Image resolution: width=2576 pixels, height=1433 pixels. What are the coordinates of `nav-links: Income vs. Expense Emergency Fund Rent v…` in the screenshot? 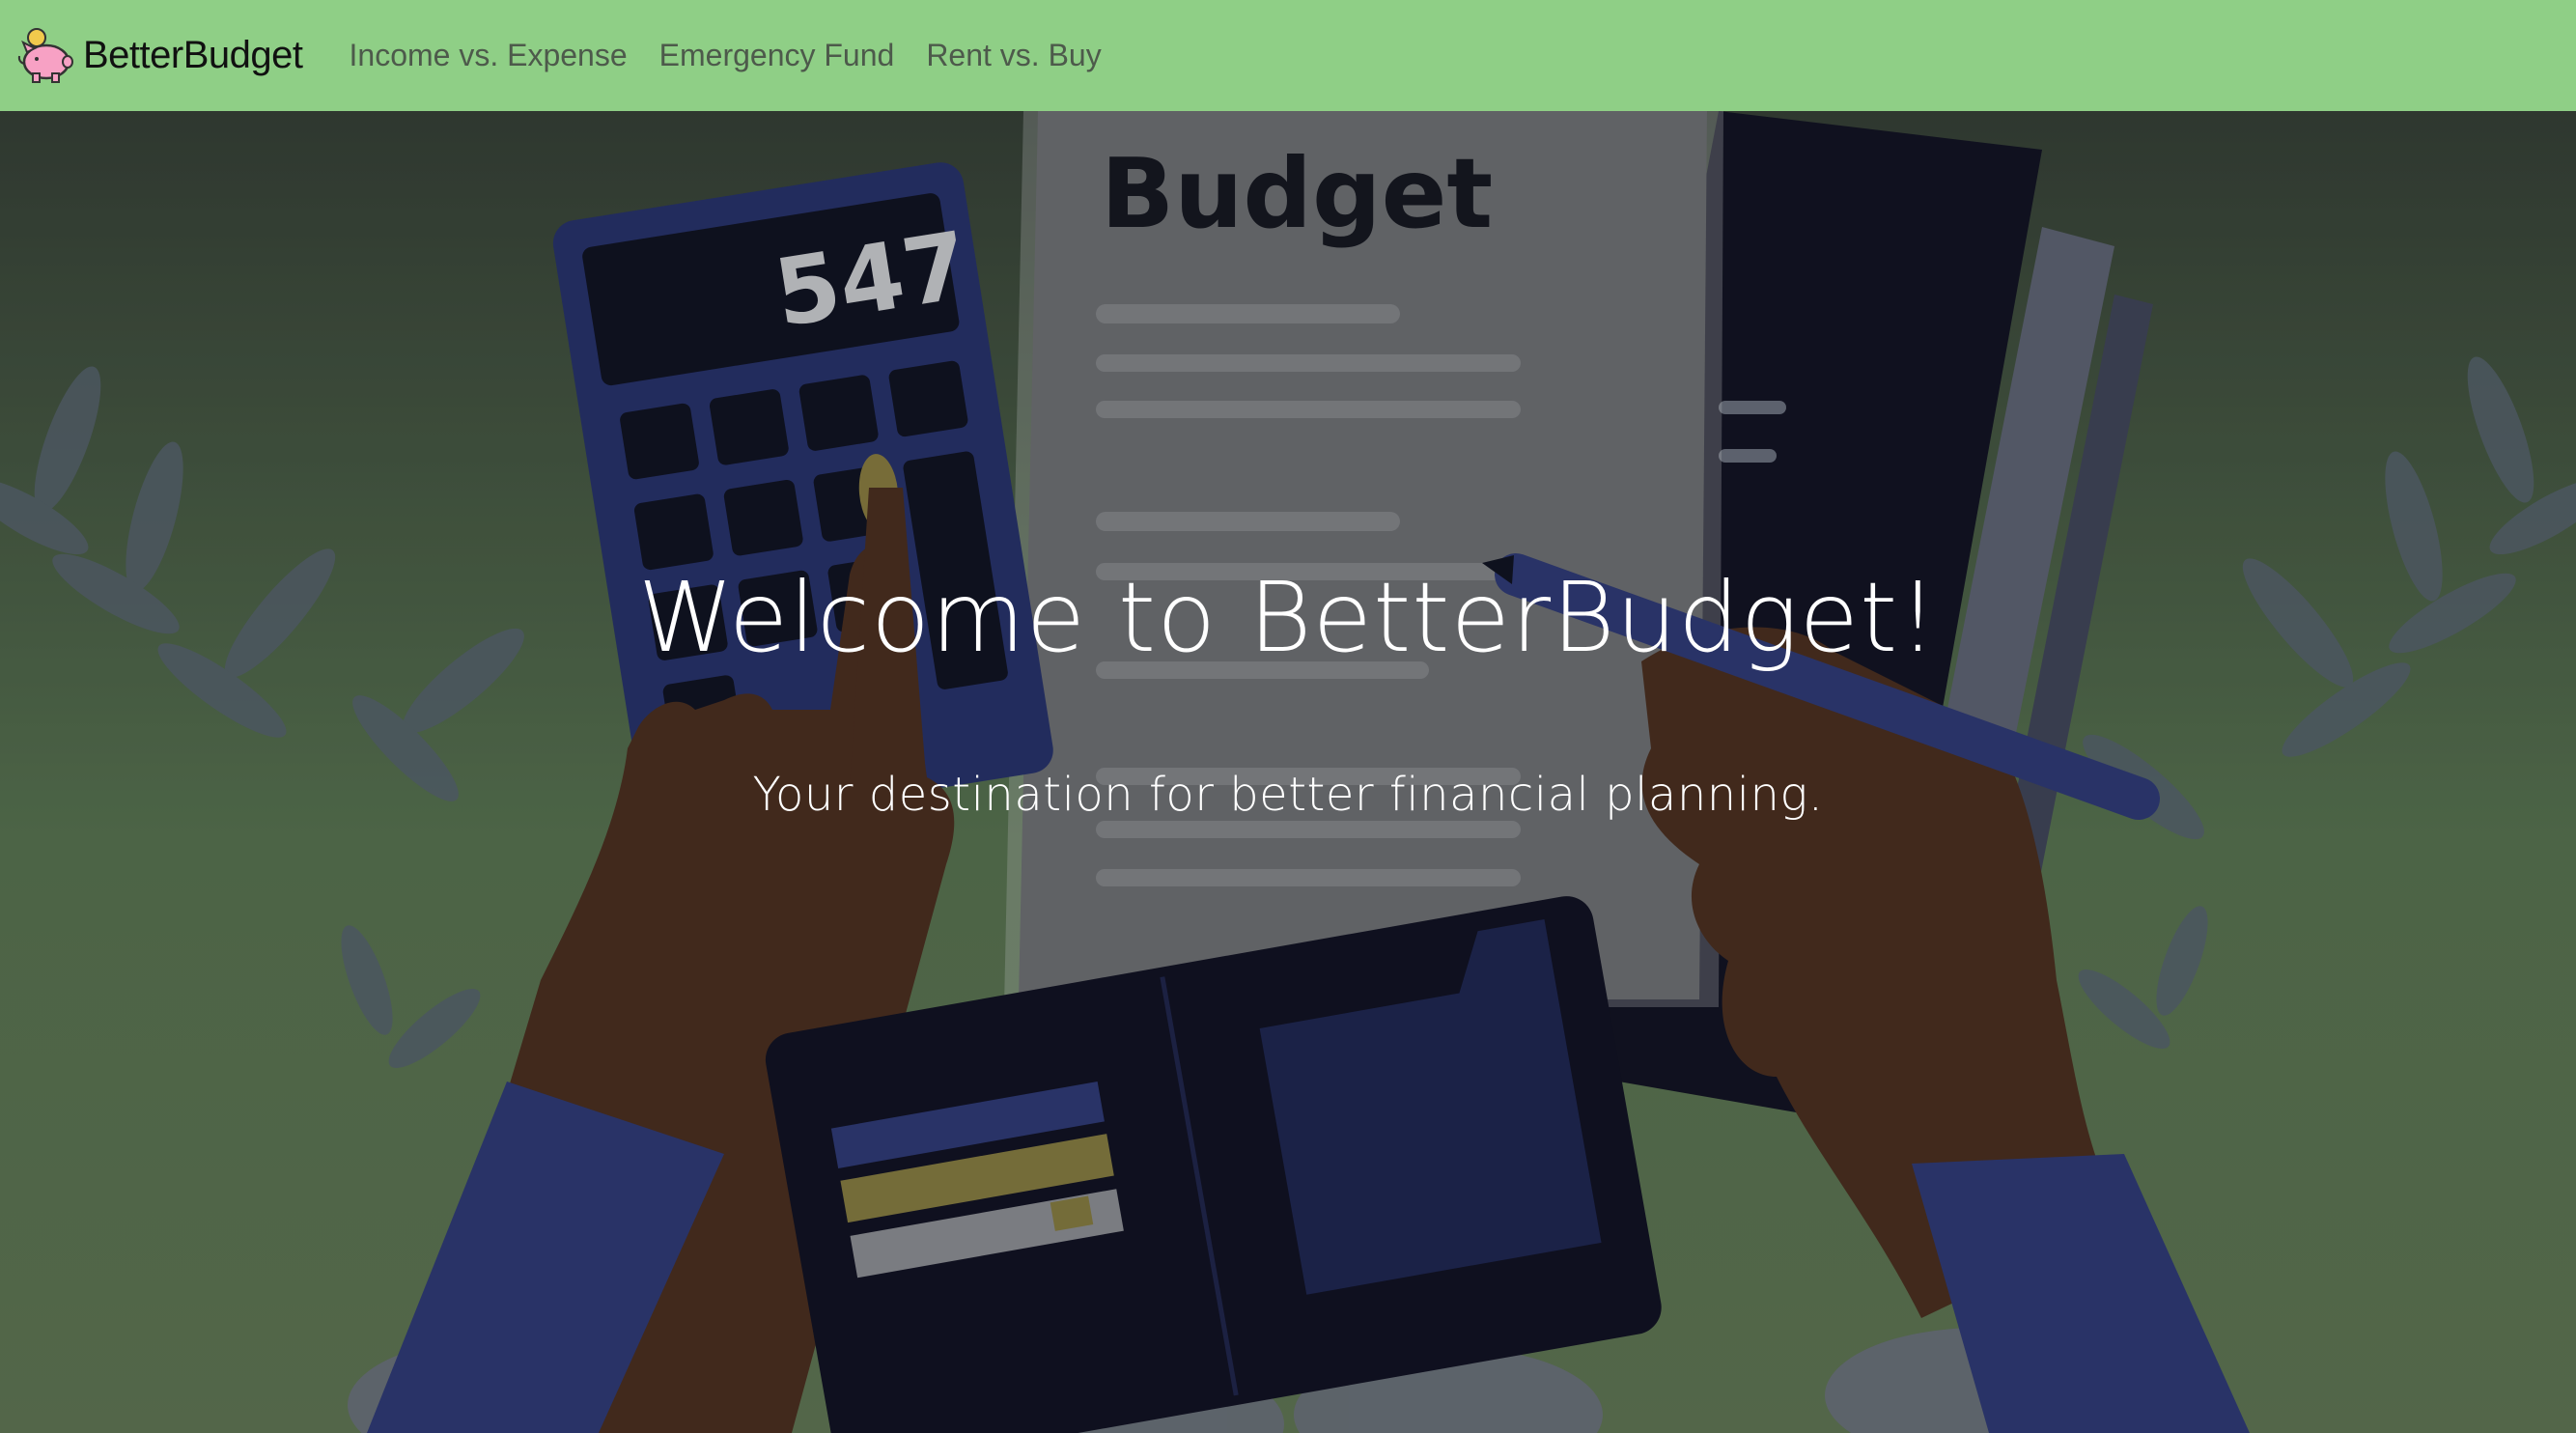 It's located at (742, 55).